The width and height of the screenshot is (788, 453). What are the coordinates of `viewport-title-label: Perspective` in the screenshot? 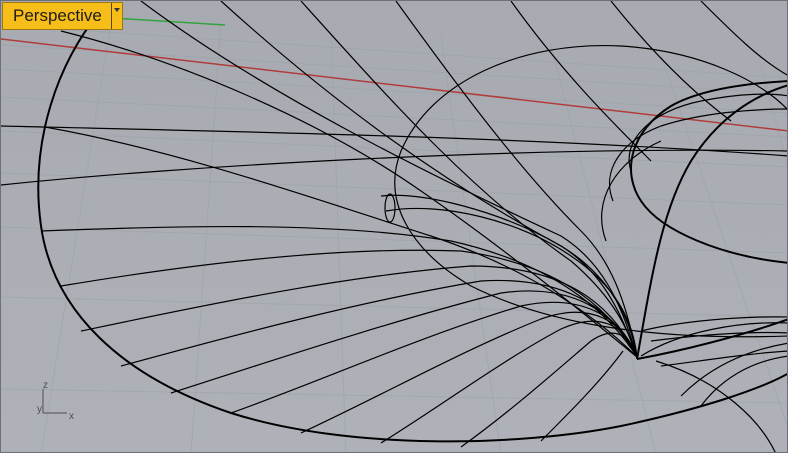 It's located at (57, 16).